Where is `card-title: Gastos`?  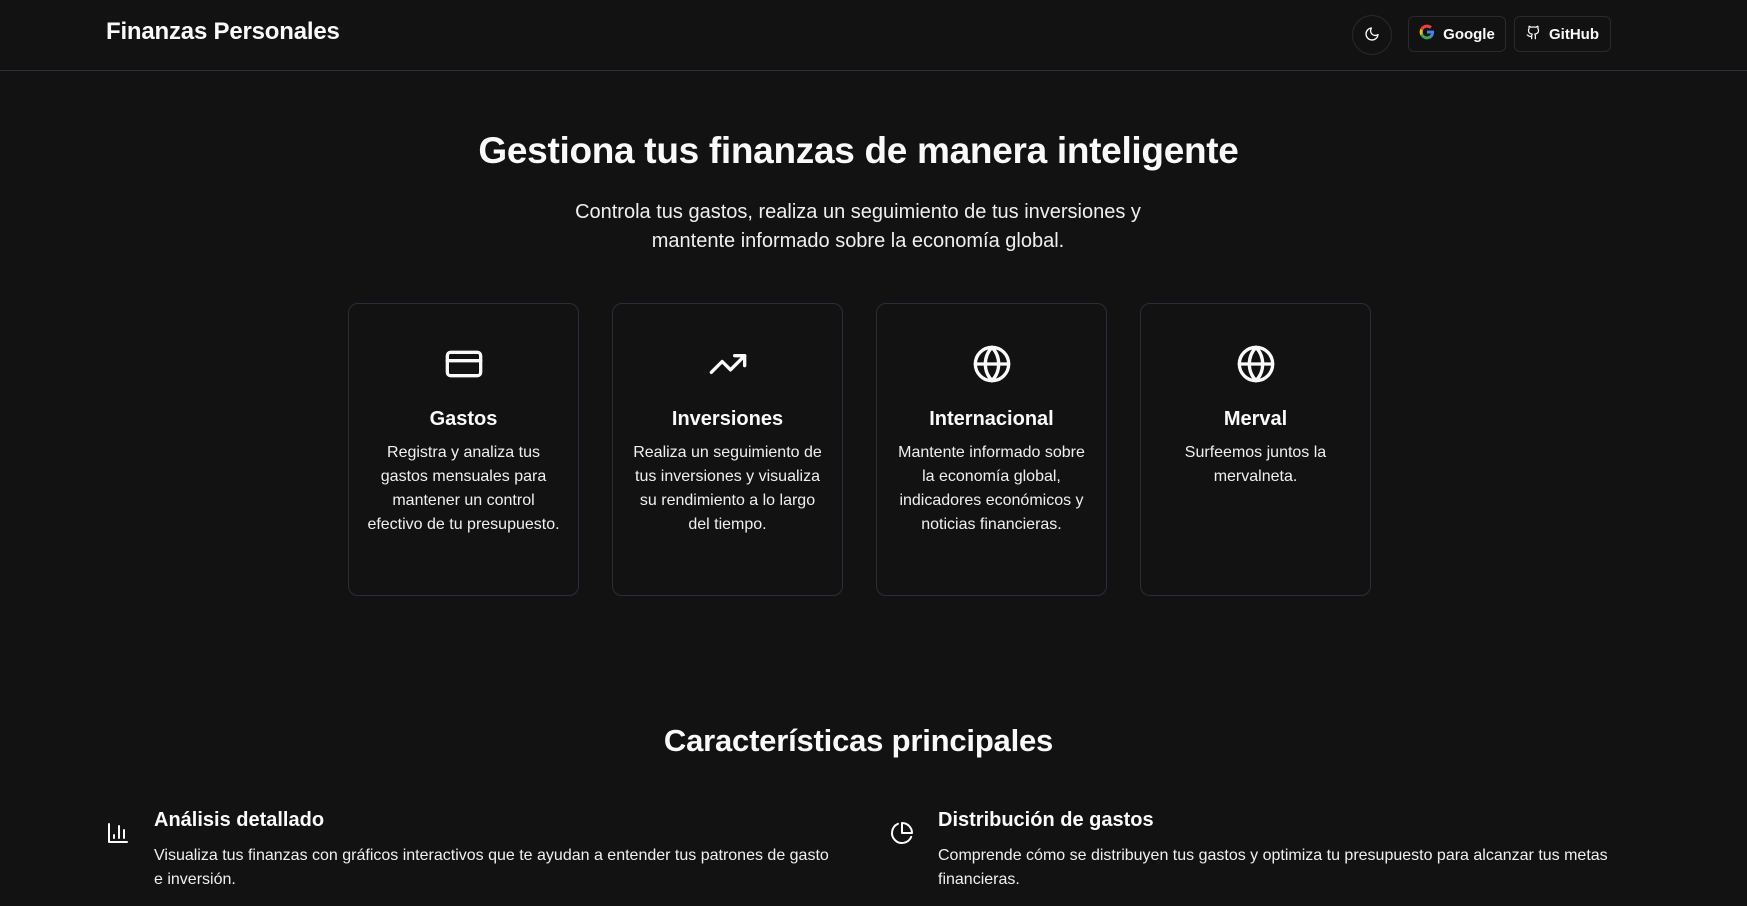 card-title: Gastos is located at coordinates (463, 419).